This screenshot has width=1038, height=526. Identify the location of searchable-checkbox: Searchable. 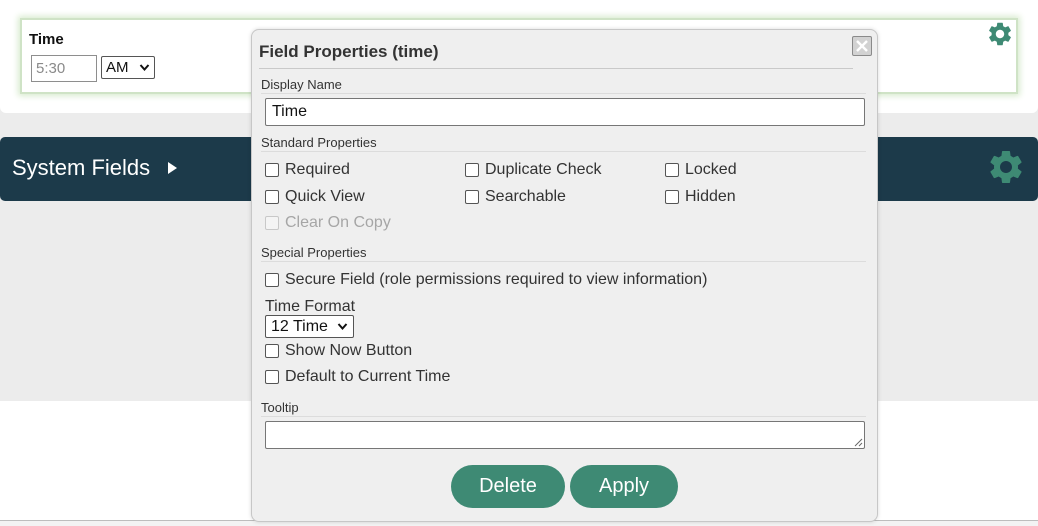
(515, 197).